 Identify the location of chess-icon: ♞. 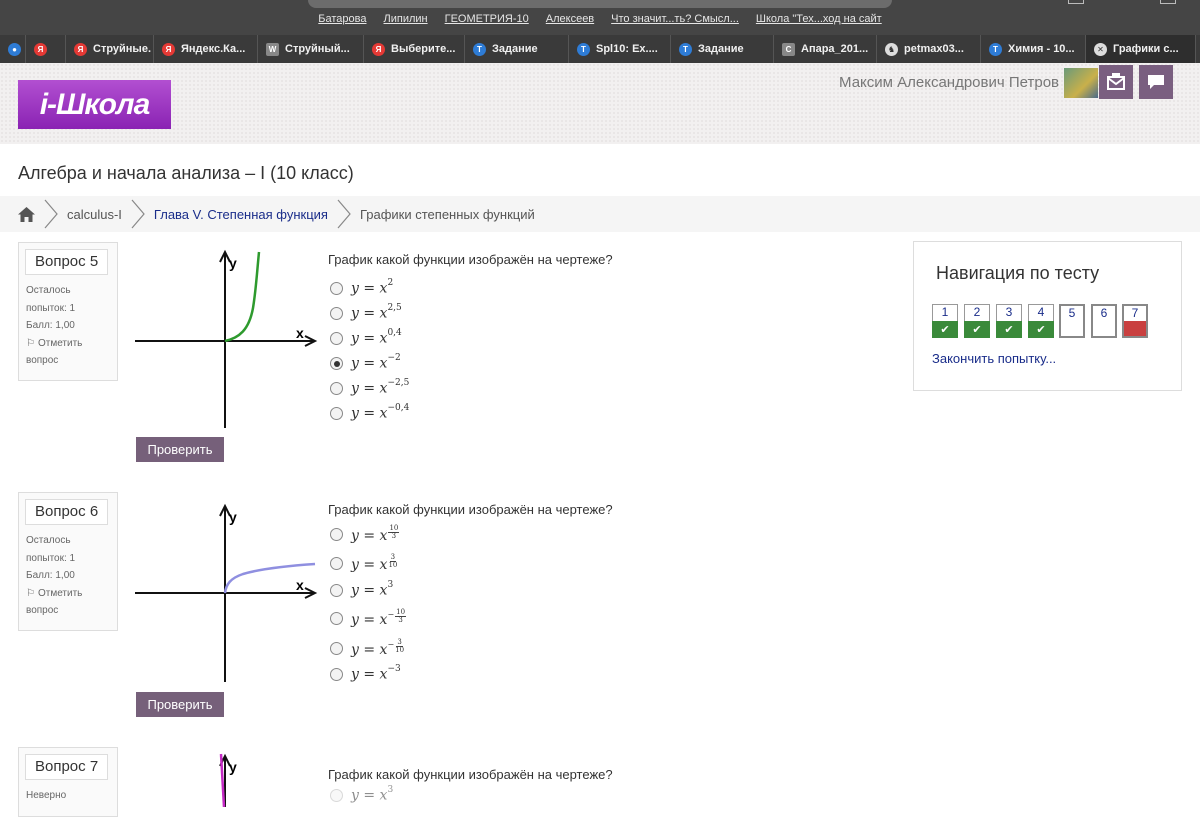
(891, 49).